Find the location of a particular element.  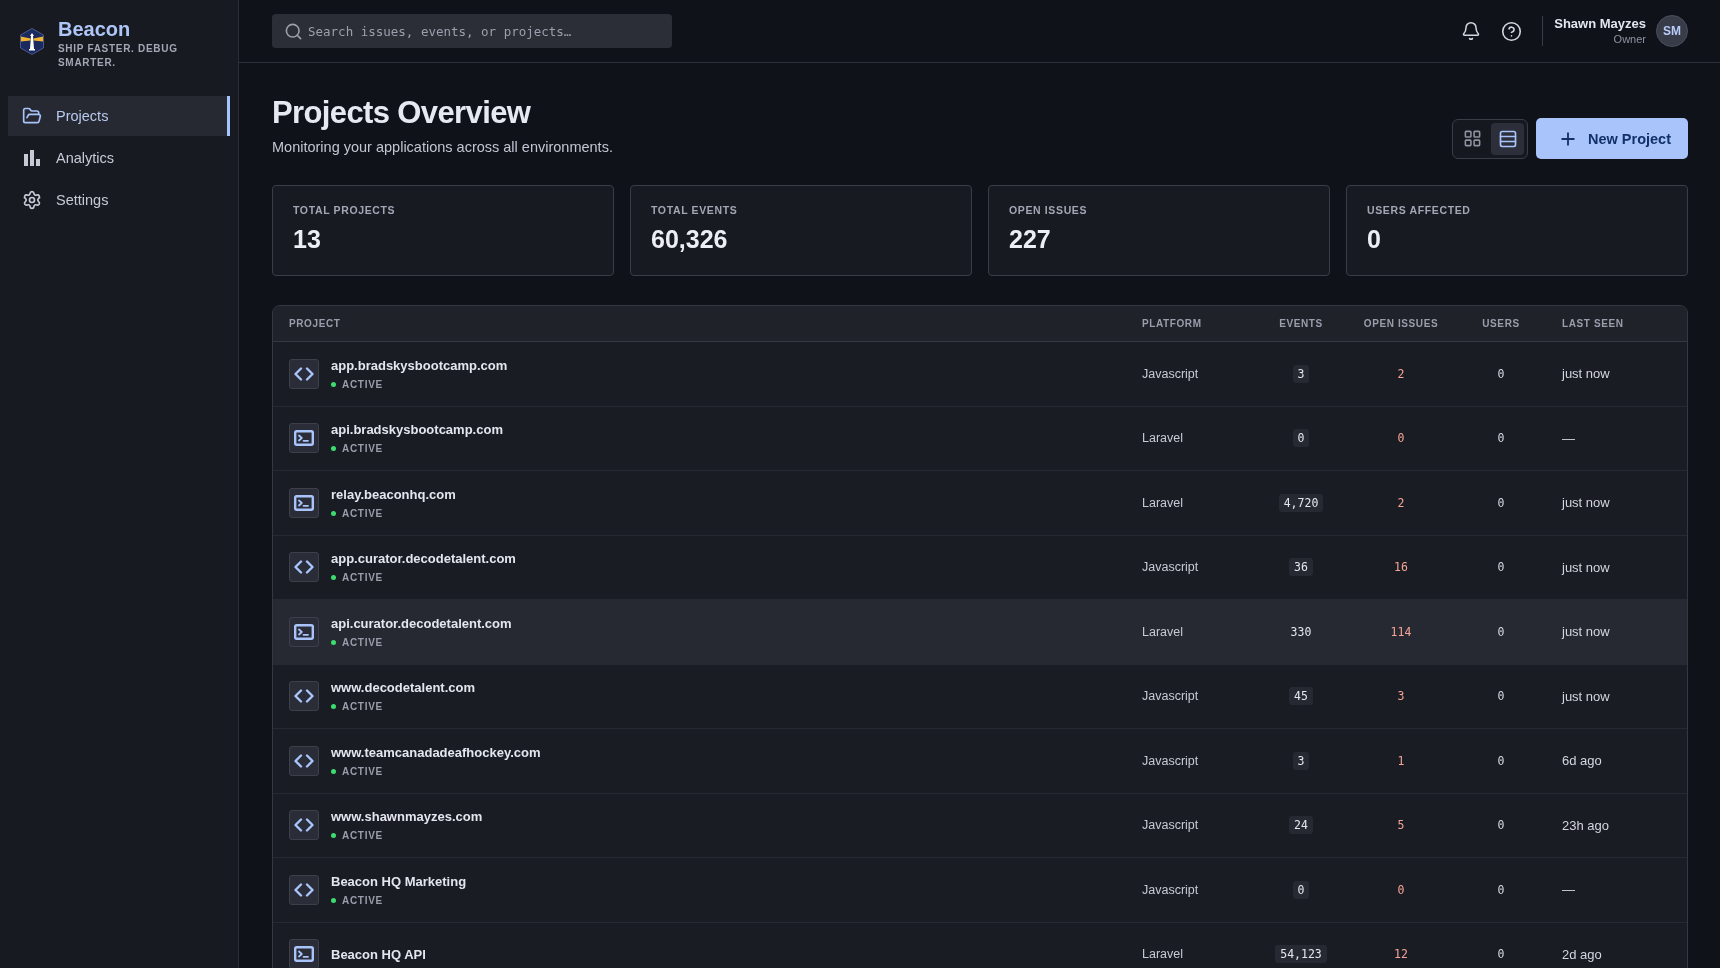

user-name: Shawn Mayzes is located at coordinates (1600, 23).